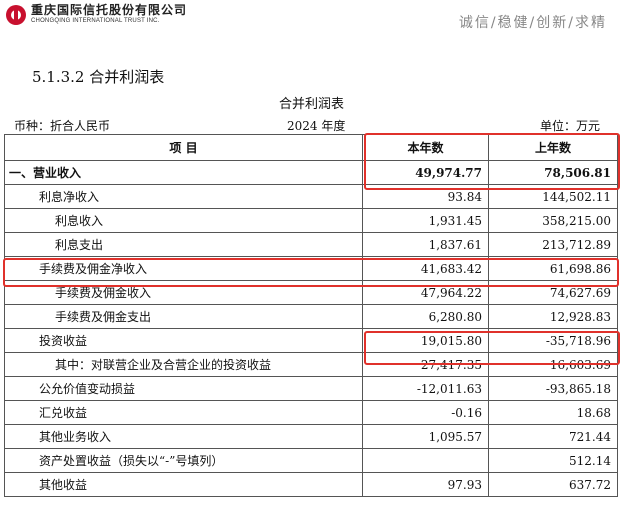 The width and height of the screenshot is (623, 508). I want to click on row-current: -12,011.63, so click(425, 388).